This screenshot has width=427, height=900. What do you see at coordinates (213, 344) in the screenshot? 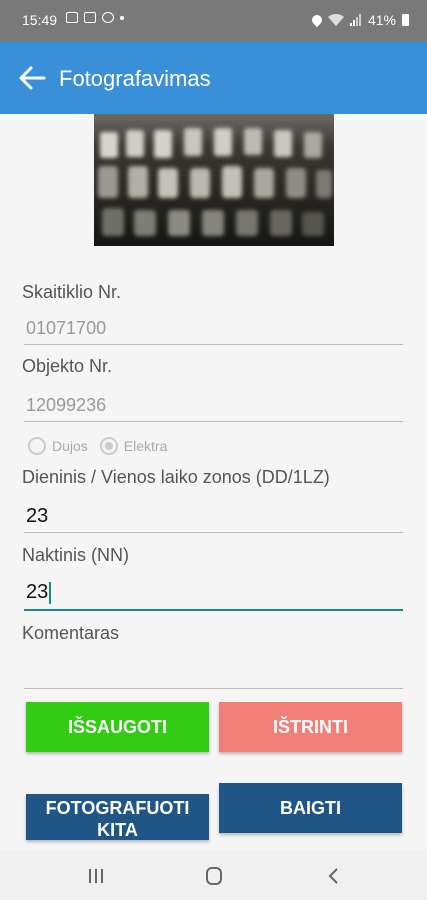
I see `meter-number-underline` at bounding box center [213, 344].